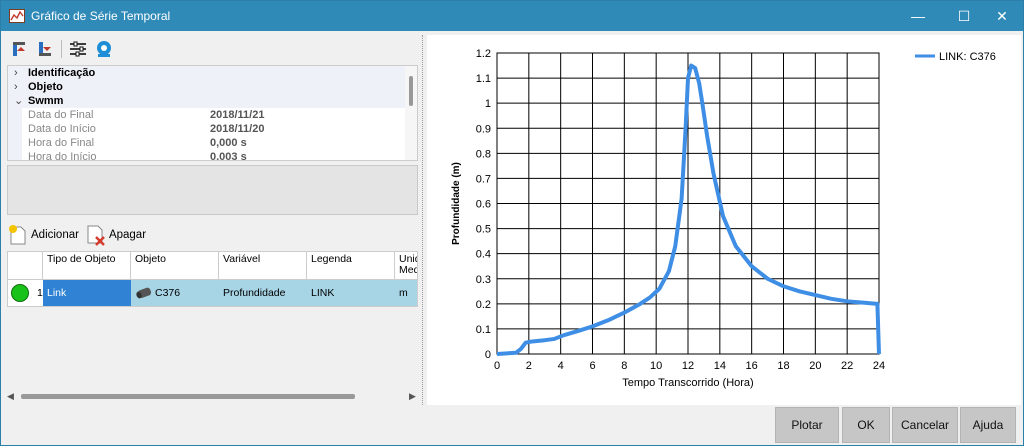  I want to click on x-tick-label: 2, so click(529, 366).